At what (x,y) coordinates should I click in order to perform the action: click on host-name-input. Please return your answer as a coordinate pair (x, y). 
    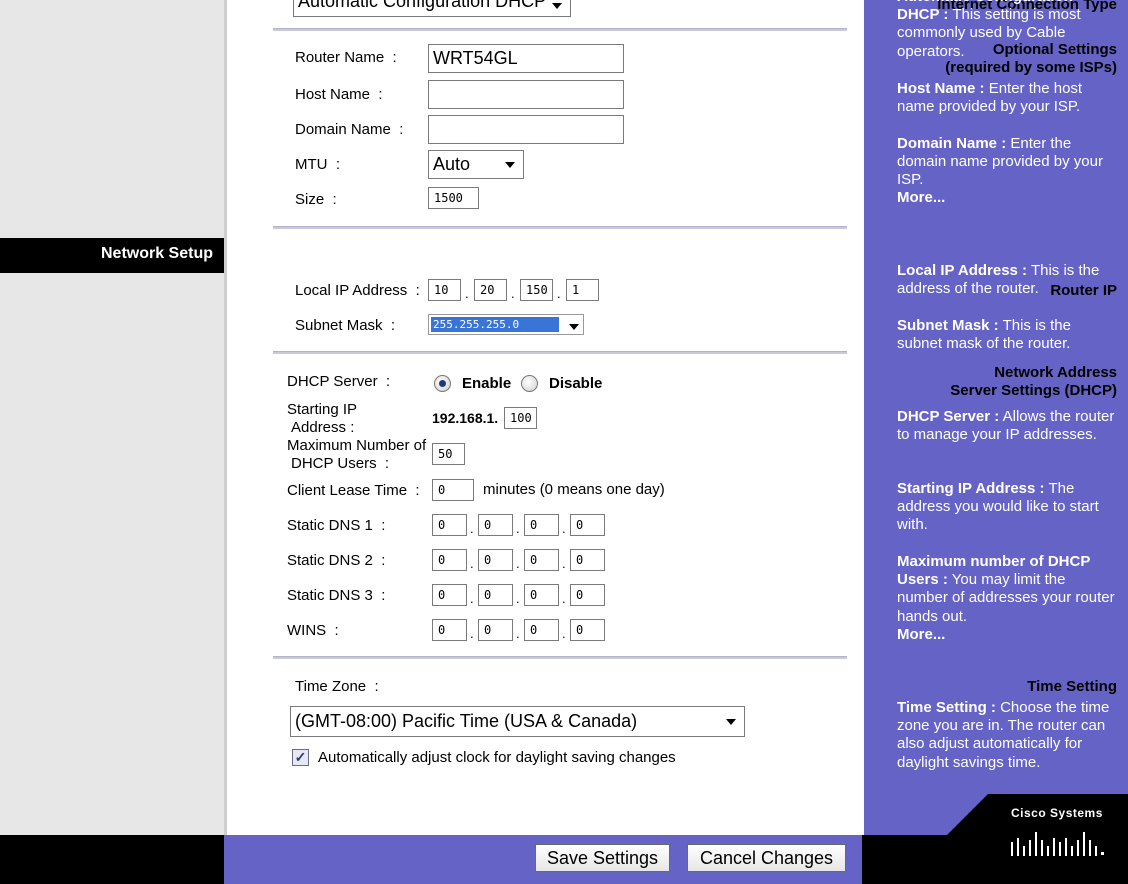
    Looking at the image, I should click on (526, 94).